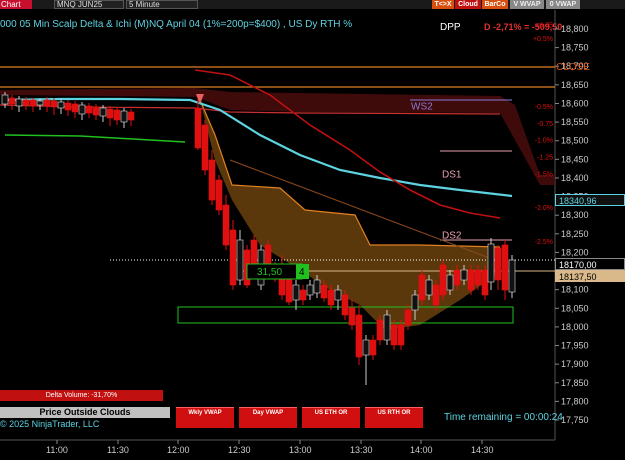 This screenshot has height=460, width=625. Describe the element at coordinates (575, 234) in the screenshot. I see `price-tick-label: 18,250` at that location.